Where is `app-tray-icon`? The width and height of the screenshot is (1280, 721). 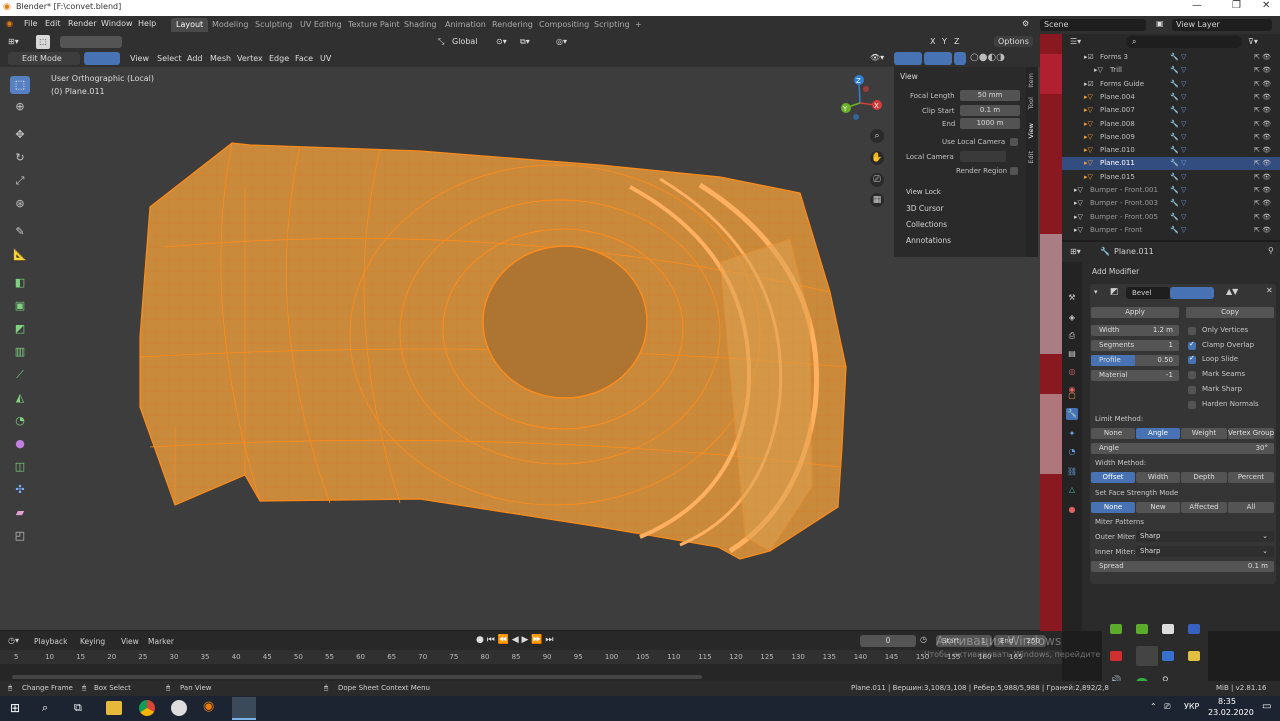
app-tray-icon is located at coordinates (1168, 629).